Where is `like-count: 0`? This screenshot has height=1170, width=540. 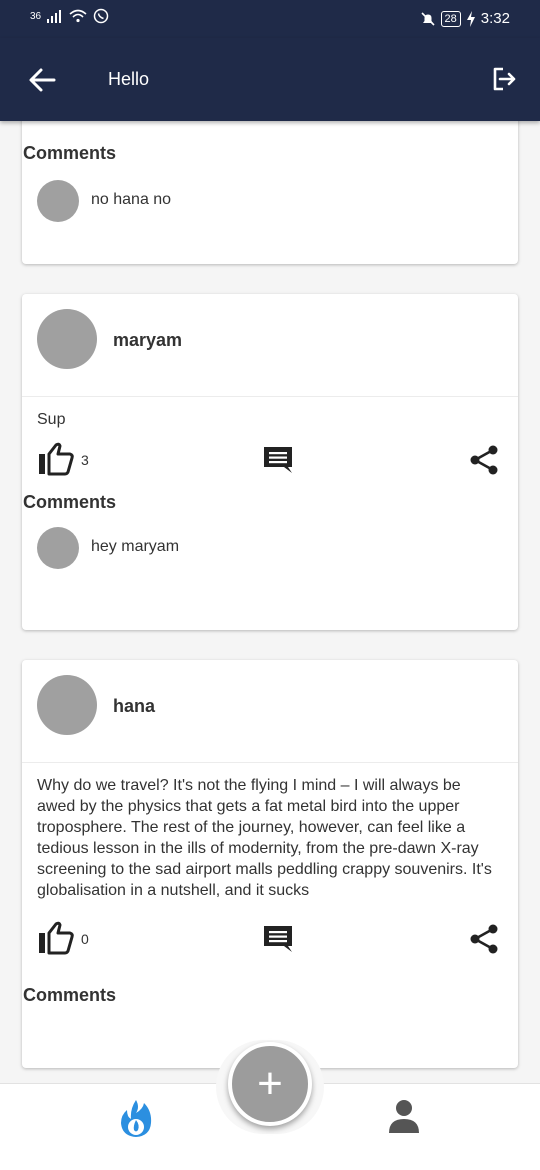
like-count: 0 is located at coordinates (85, 939).